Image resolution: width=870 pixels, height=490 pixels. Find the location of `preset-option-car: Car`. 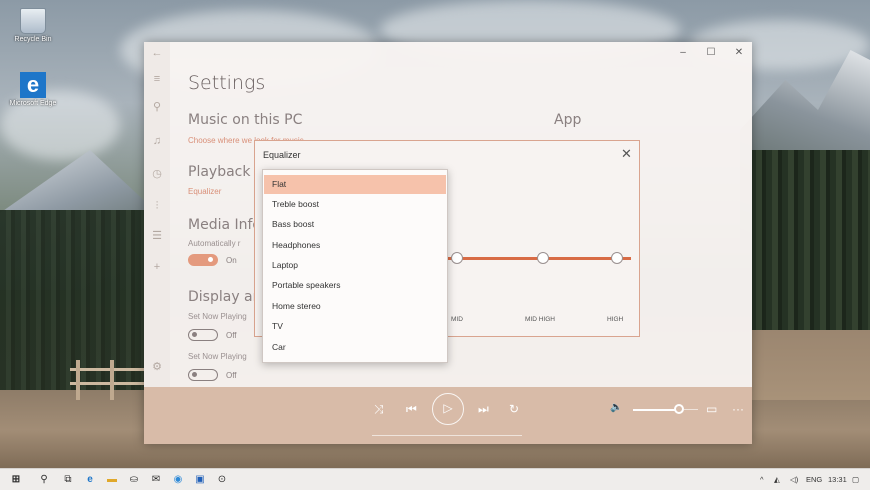

preset-option-car: Car is located at coordinates (355, 347).